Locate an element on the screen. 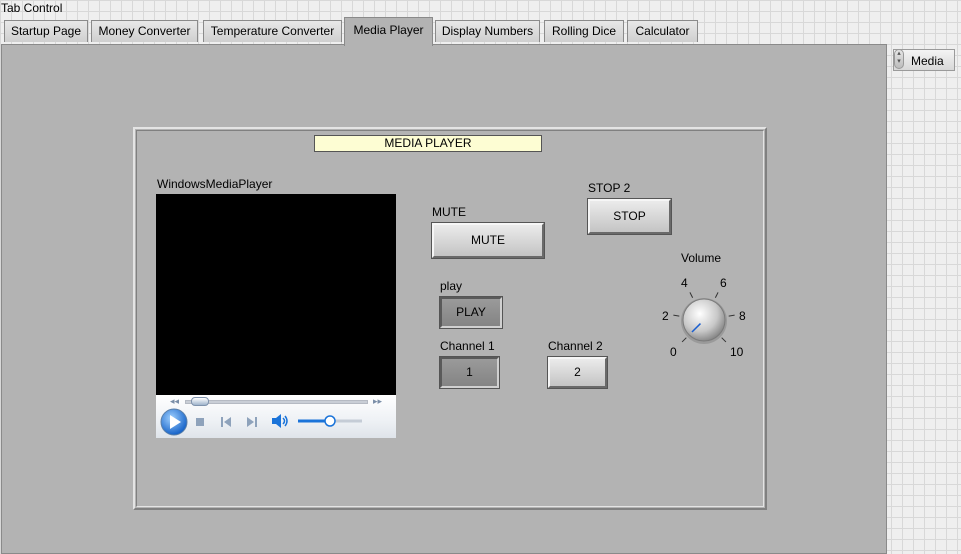 The width and height of the screenshot is (961, 554). volume-tick-2: 2 is located at coordinates (665, 316).